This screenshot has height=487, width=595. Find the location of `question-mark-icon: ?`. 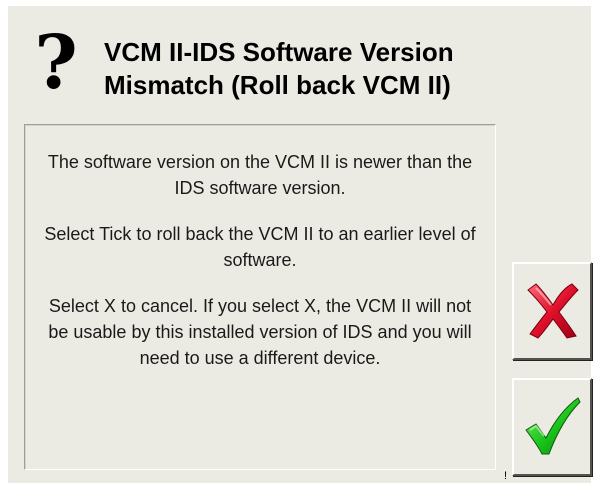

question-mark-icon: ? is located at coordinates (56, 63).